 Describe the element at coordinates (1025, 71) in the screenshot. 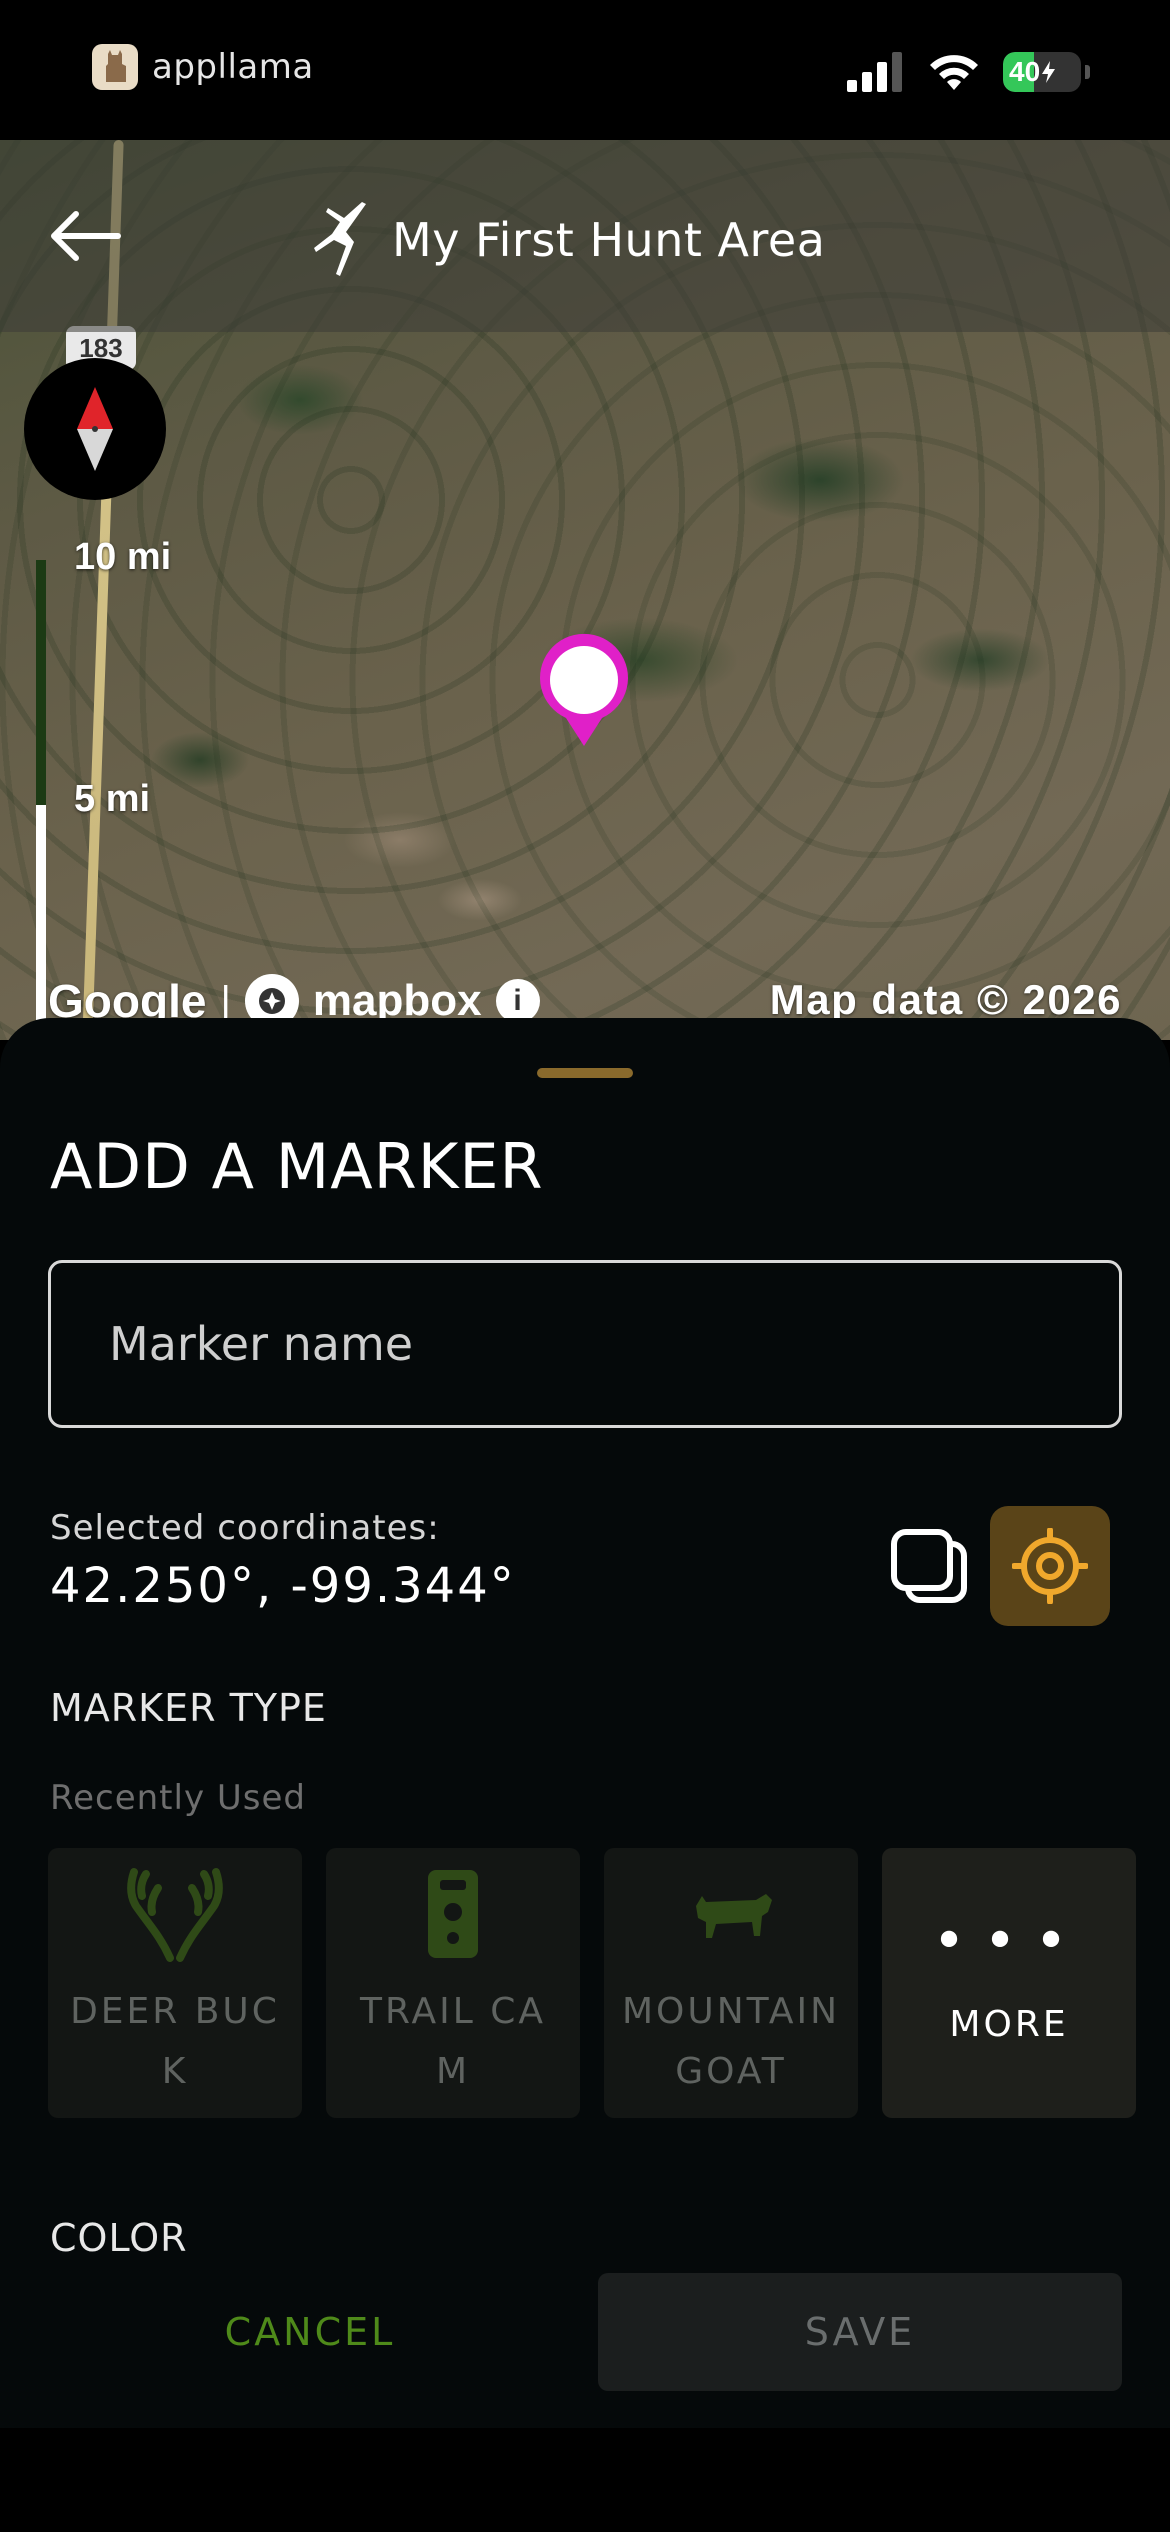

I see `battery-percent: 40` at that location.